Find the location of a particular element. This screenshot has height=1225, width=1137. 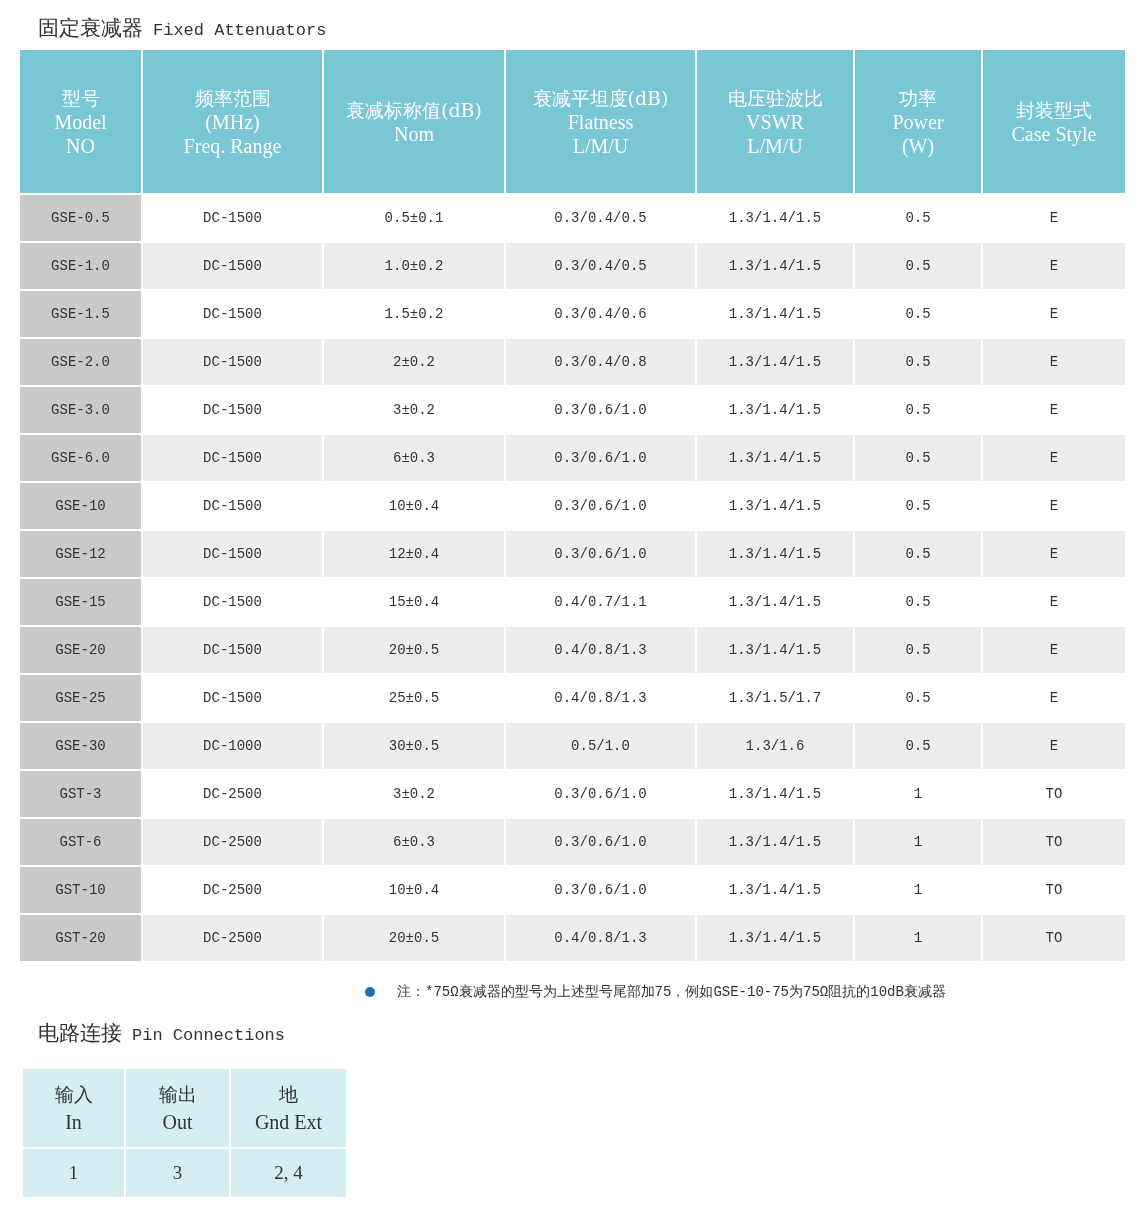

column-header: 封装型式 Case Style is located at coordinates (1054, 121).